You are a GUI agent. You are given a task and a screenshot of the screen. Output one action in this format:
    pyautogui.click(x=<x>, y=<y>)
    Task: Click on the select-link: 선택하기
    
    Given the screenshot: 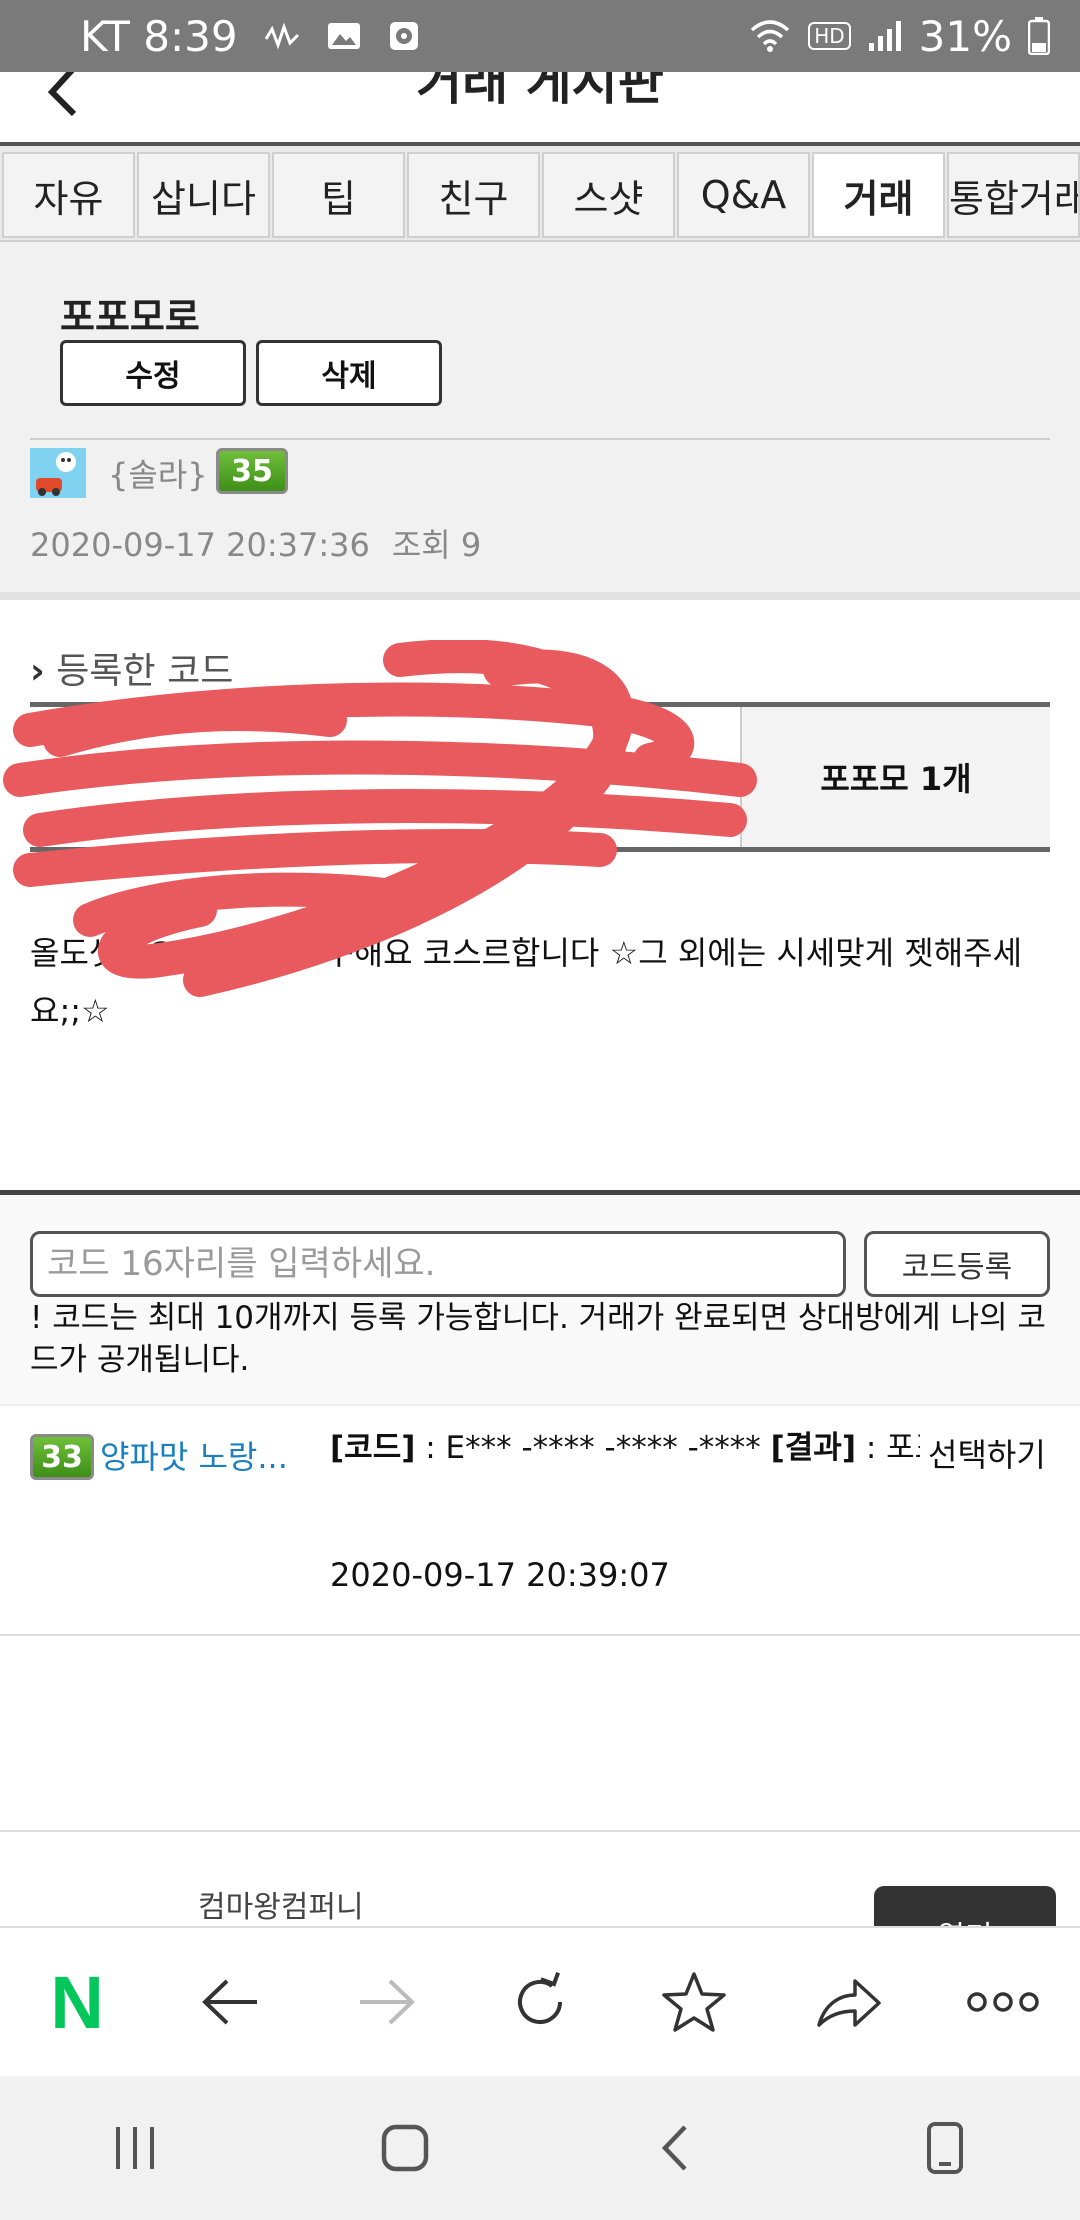 What is the action you would take?
    pyautogui.click(x=983, y=1453)
    